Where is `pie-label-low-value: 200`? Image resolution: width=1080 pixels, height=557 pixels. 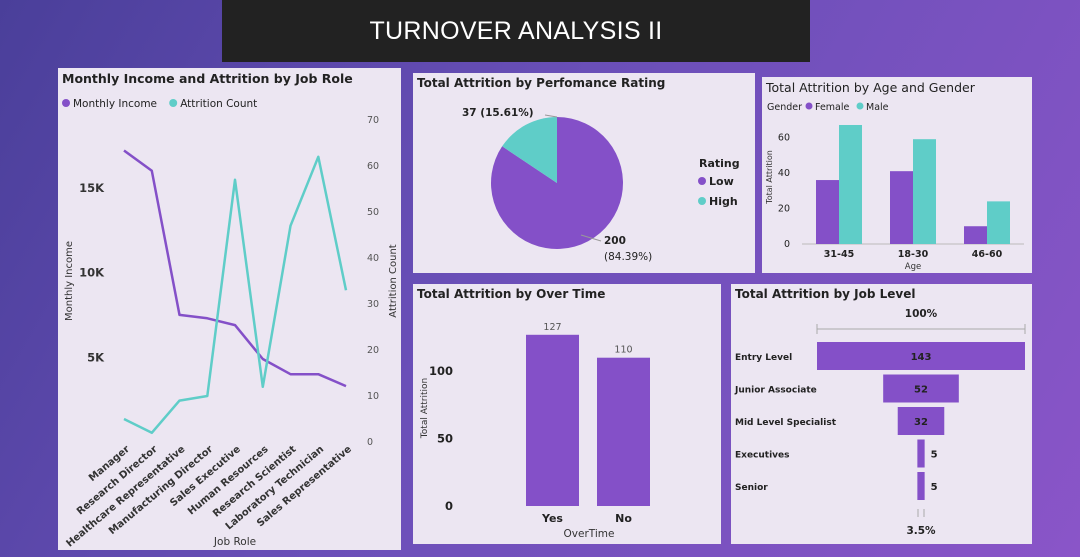
pie-label-low-value: 200 is located at coordinates (615, 241).